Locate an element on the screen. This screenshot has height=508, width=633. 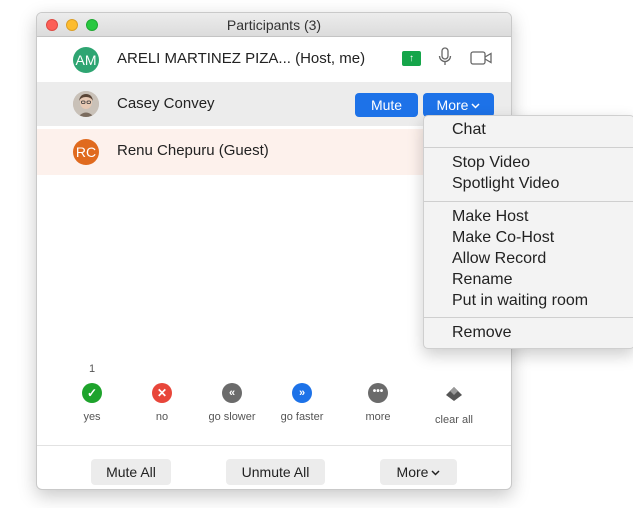
video-camera-icon is located at coordinates (481, 58).